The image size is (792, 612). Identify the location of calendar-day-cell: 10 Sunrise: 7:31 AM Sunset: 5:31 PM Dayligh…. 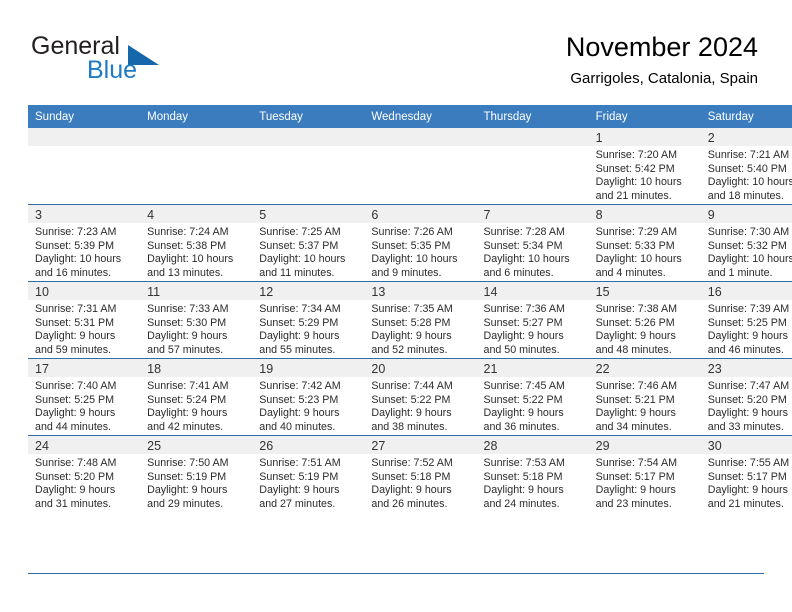
(84, 320).